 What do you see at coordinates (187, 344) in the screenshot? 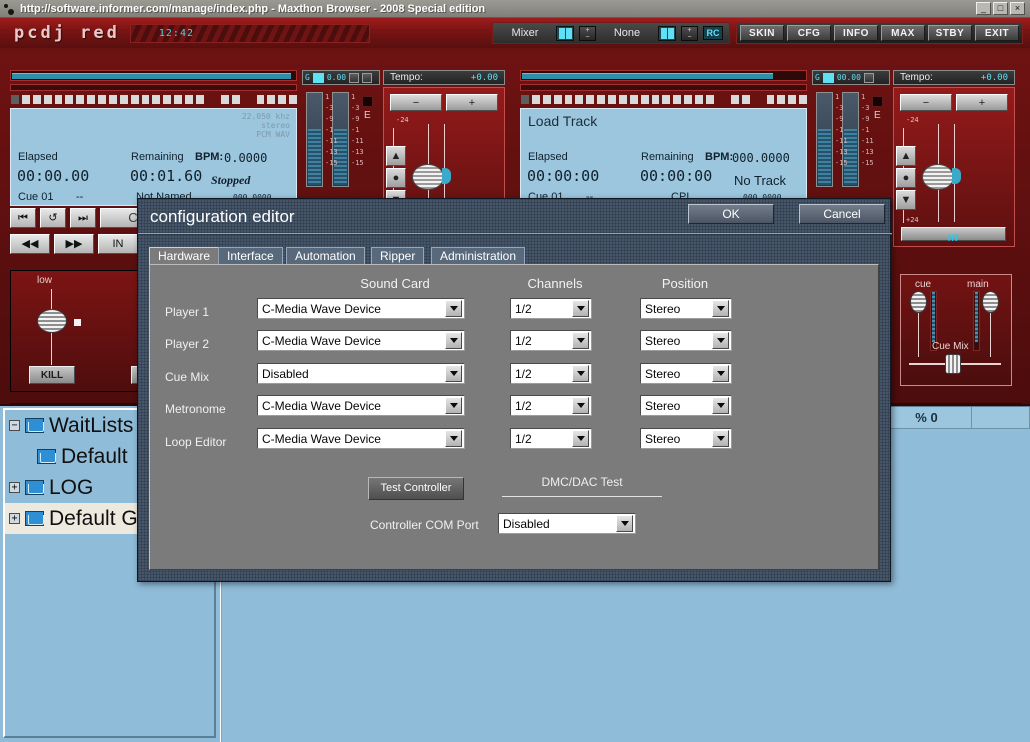
I see `row-label-player-2: Player 2` at bounding box center [187, 344].